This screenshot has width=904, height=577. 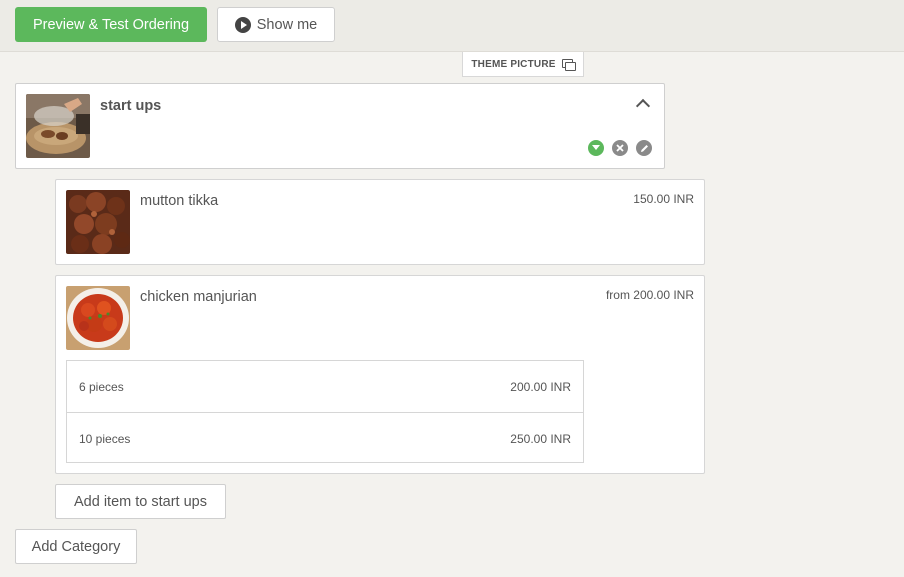 I want to click on option-price: 250.00 INR, so click(x=540, y=439).